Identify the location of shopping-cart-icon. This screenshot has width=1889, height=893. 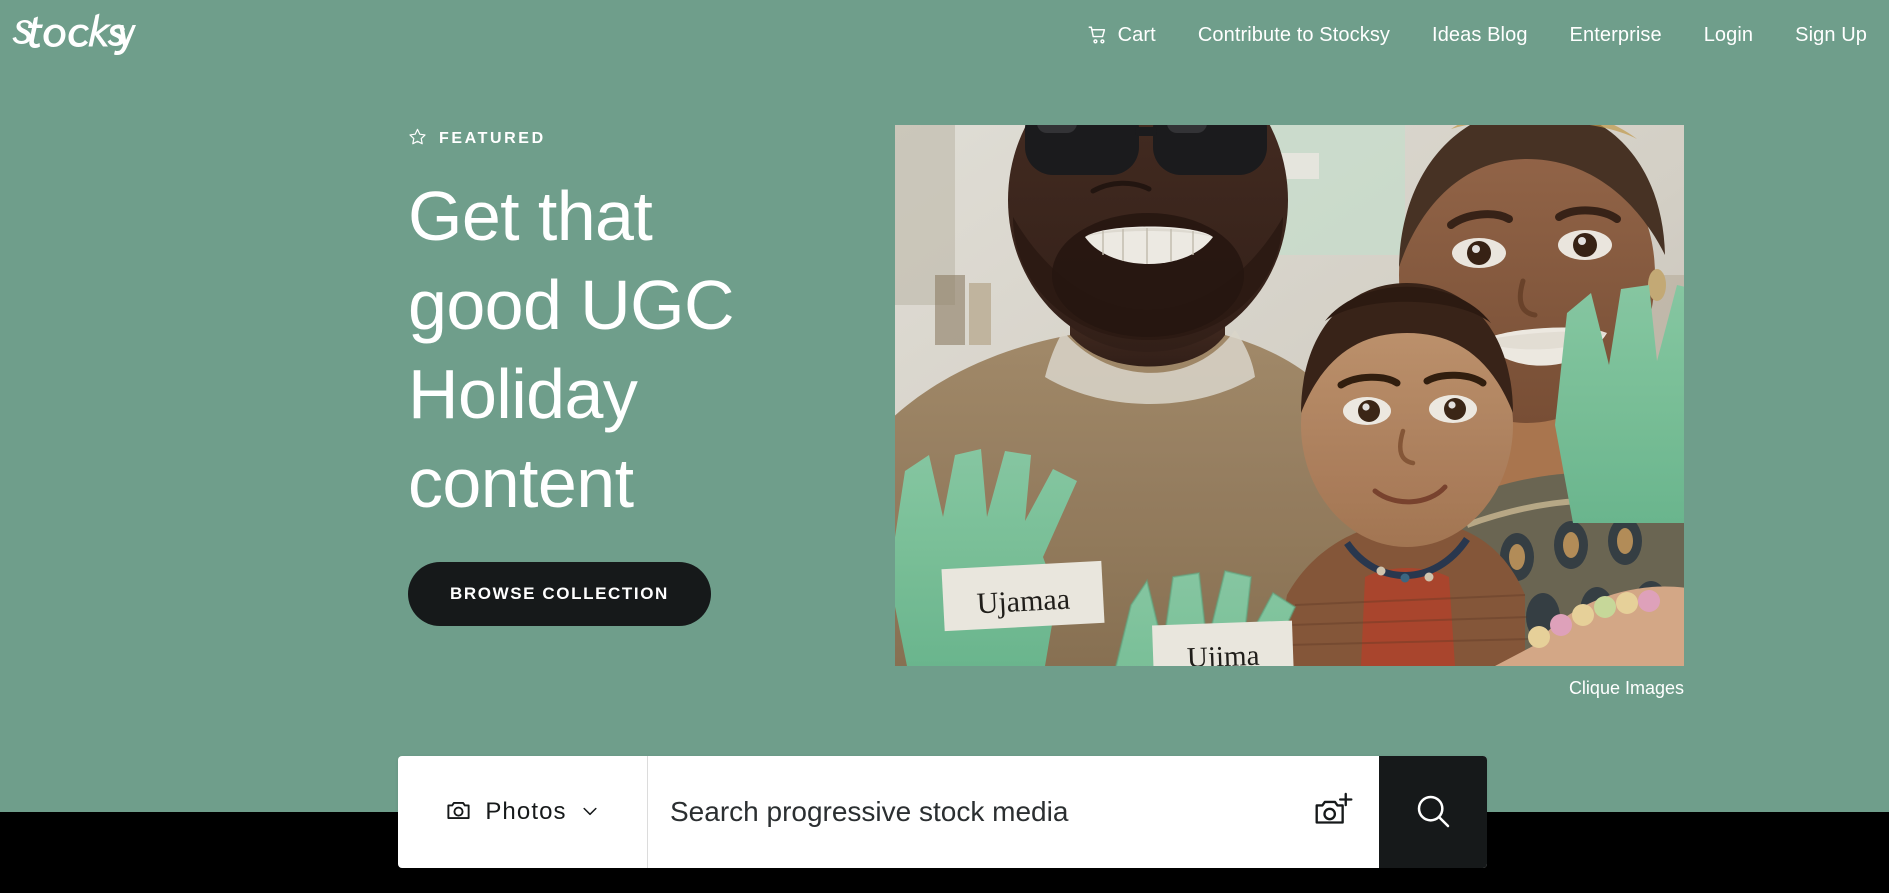
(1098, 35).